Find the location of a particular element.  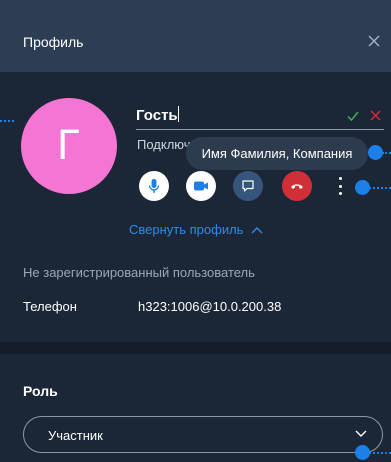

checkmark-icon is located at coordinates (353, 116).